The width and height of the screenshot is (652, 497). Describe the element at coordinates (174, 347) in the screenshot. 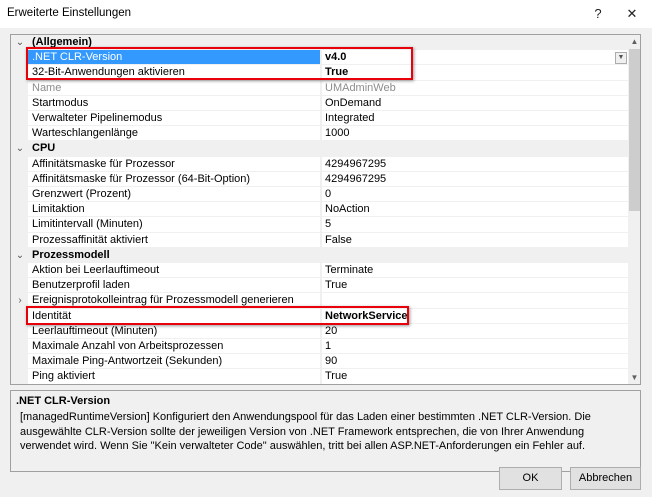

I see `property-label: Maximale Anzahl von Arbeitsprozessen` at that location.